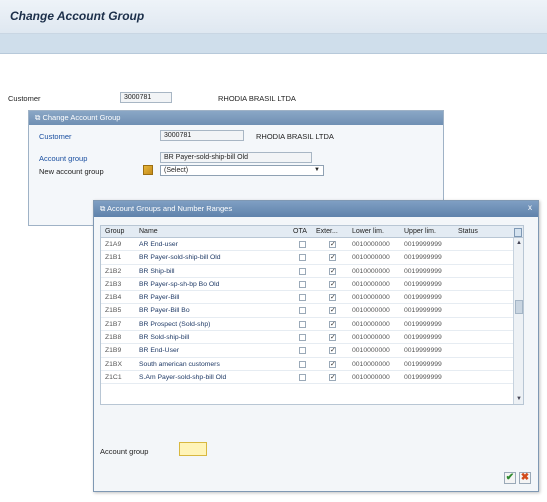  Describe the element at coordinates (519, 399) in the screenshot. I see `scroll-down-icon: ▼` at that location.